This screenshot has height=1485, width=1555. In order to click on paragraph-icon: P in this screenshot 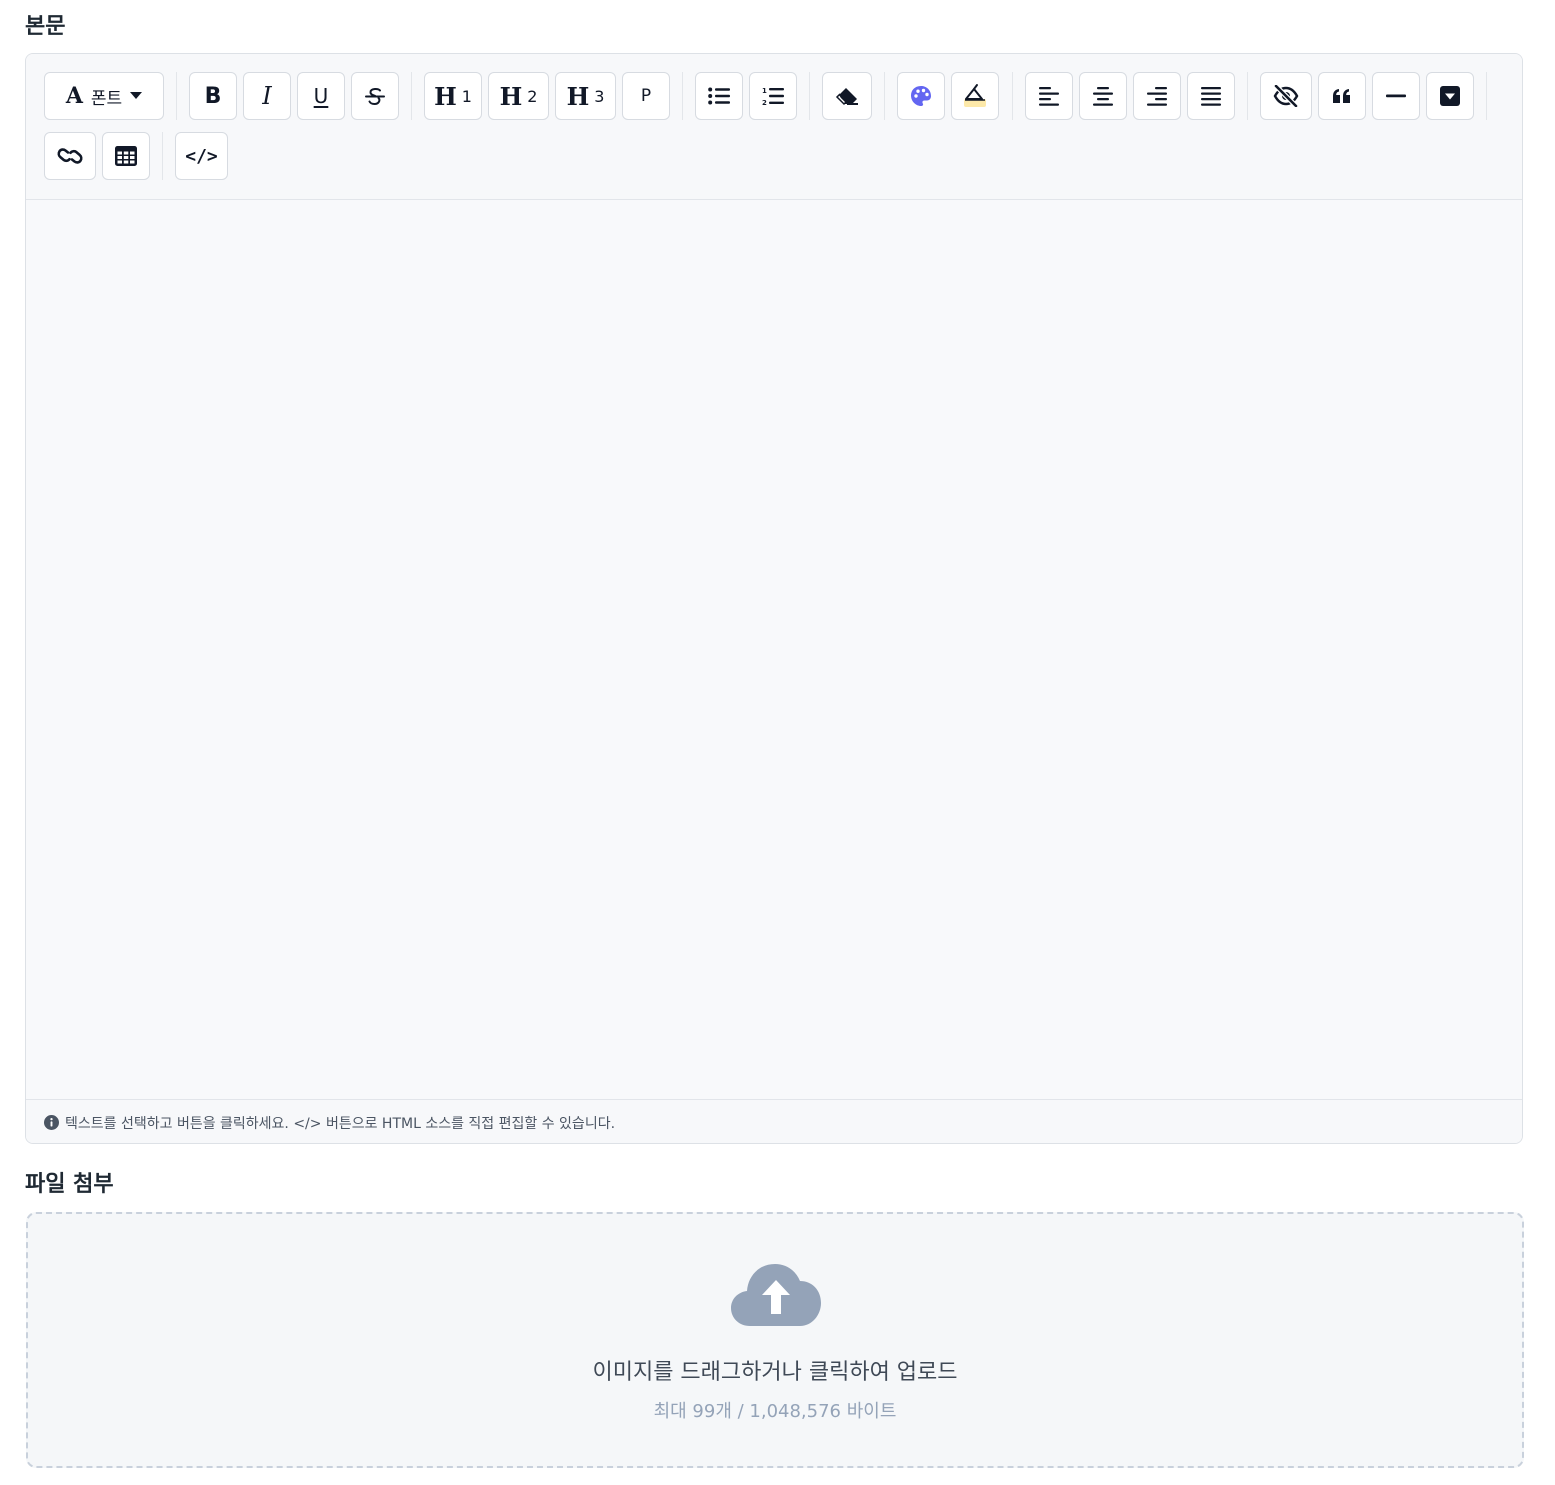, I will do `click(646, 96)`.